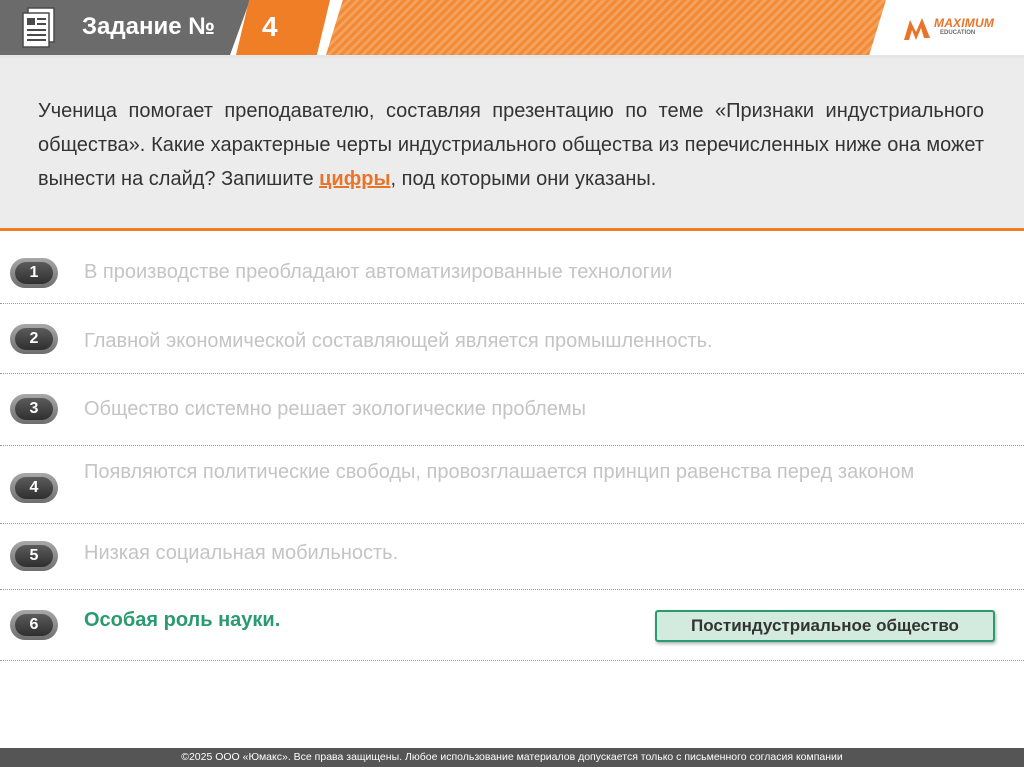  I want to click on option-5-badge: 5, so click(34, 556).